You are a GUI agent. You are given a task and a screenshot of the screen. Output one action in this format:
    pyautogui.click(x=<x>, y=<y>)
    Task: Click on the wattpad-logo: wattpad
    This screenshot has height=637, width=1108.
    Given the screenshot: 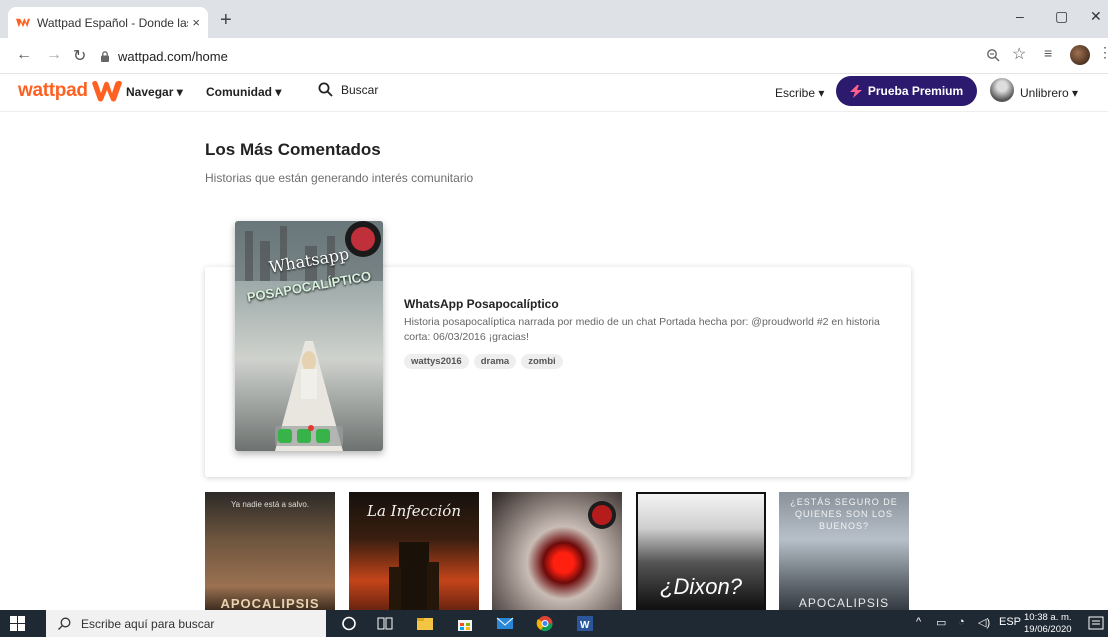 What is the action you would take?
    pyautogui.click(x=70, y=91)
    